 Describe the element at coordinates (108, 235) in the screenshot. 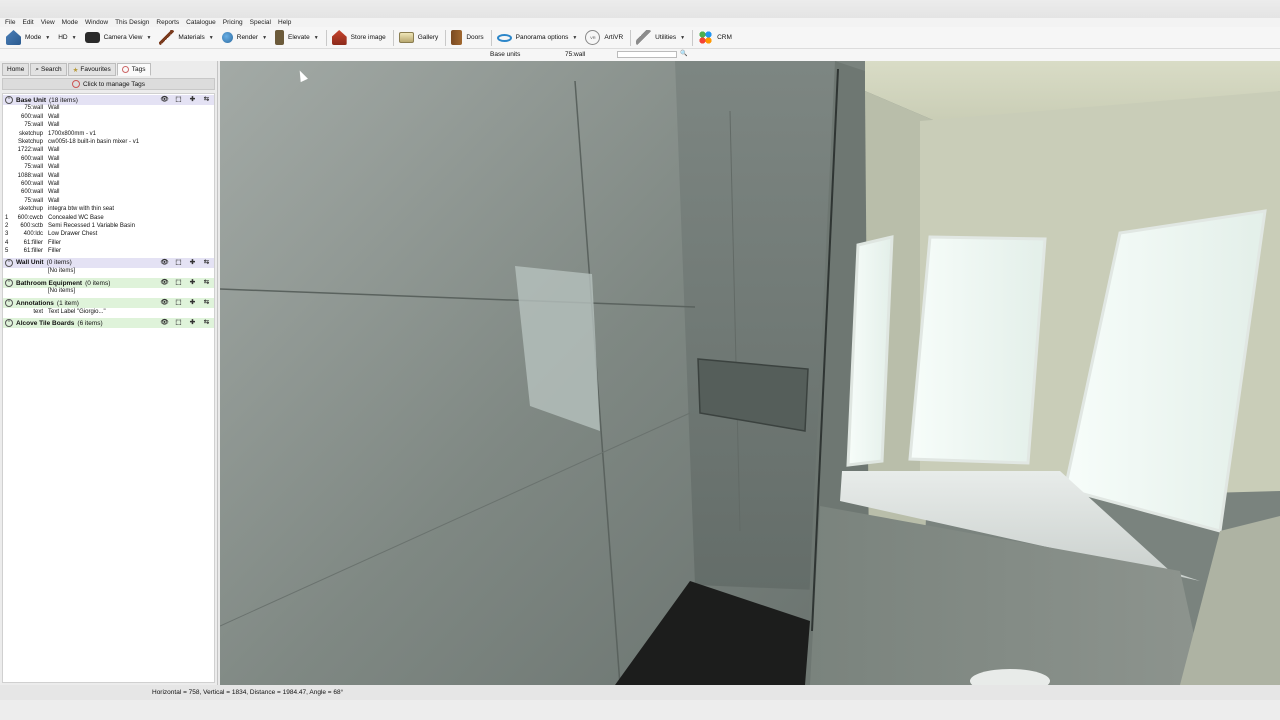

I see `tree-row: 3 400:ldc Low Drawer Chest` at that location.